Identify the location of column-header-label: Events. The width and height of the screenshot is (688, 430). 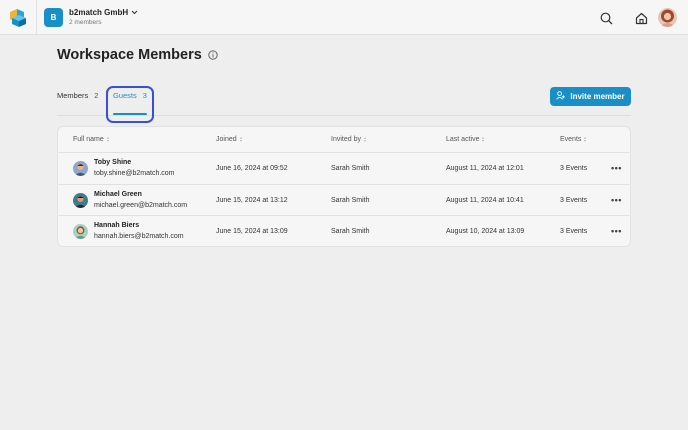
(571, 139).